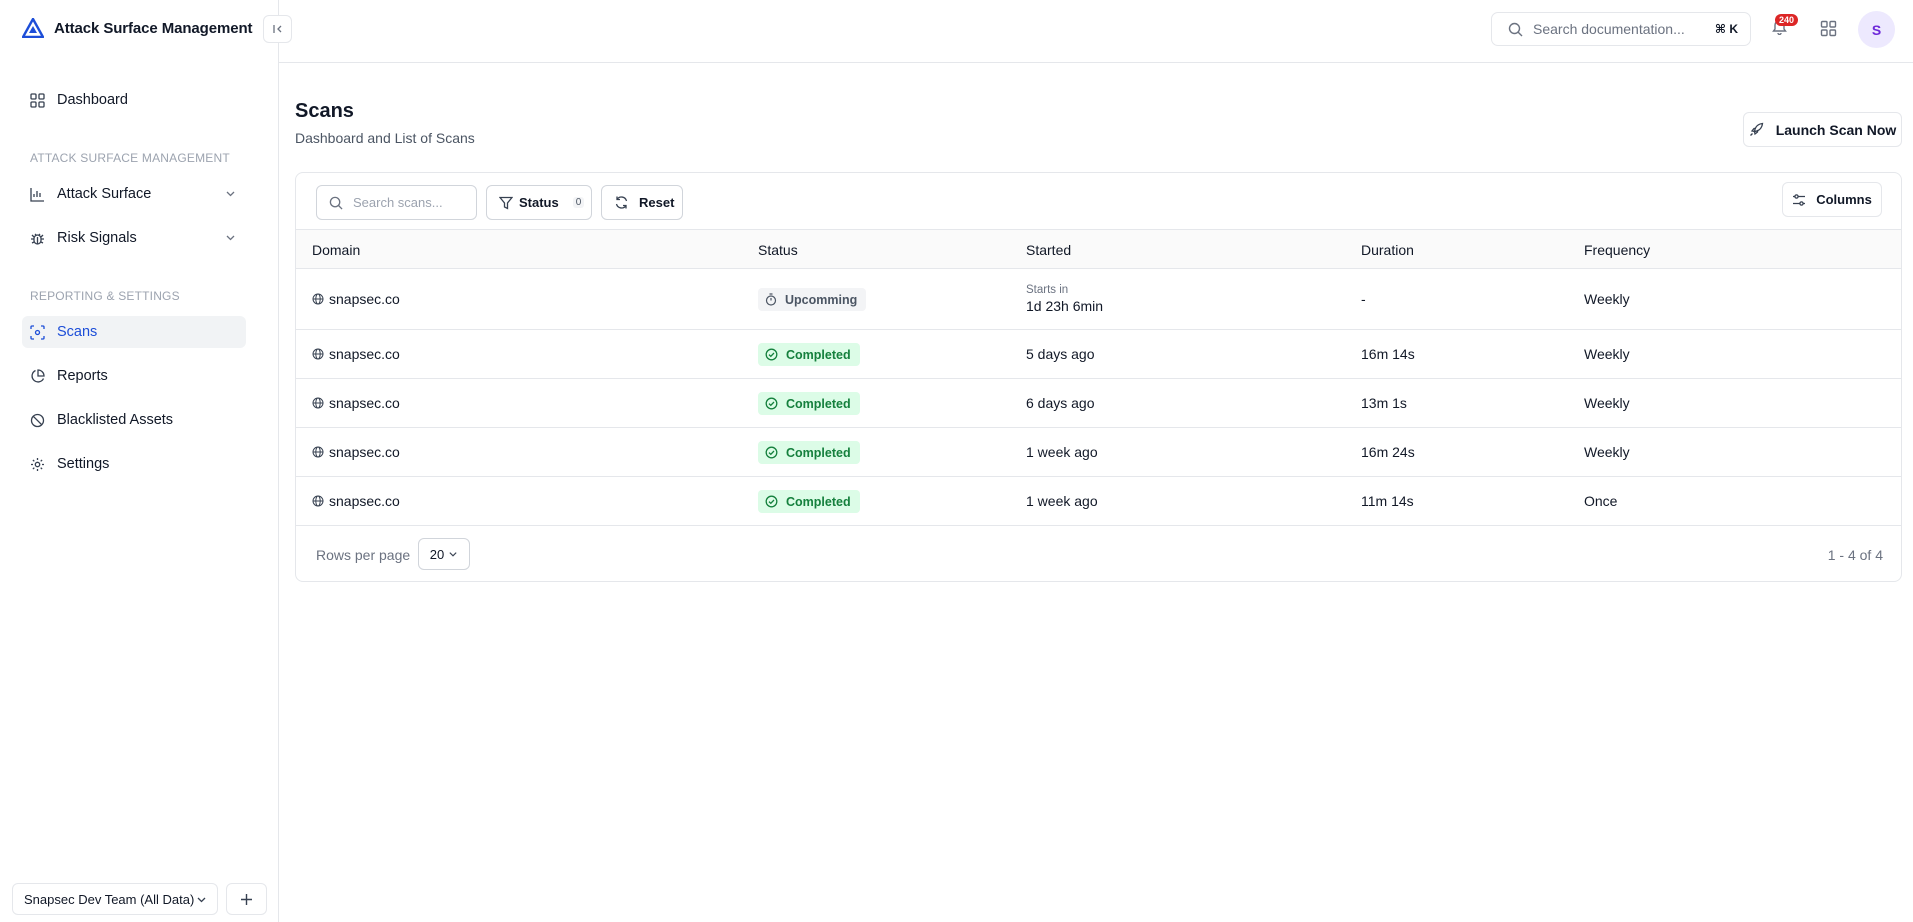  I want to click on plus-icon, so click(246, 899).